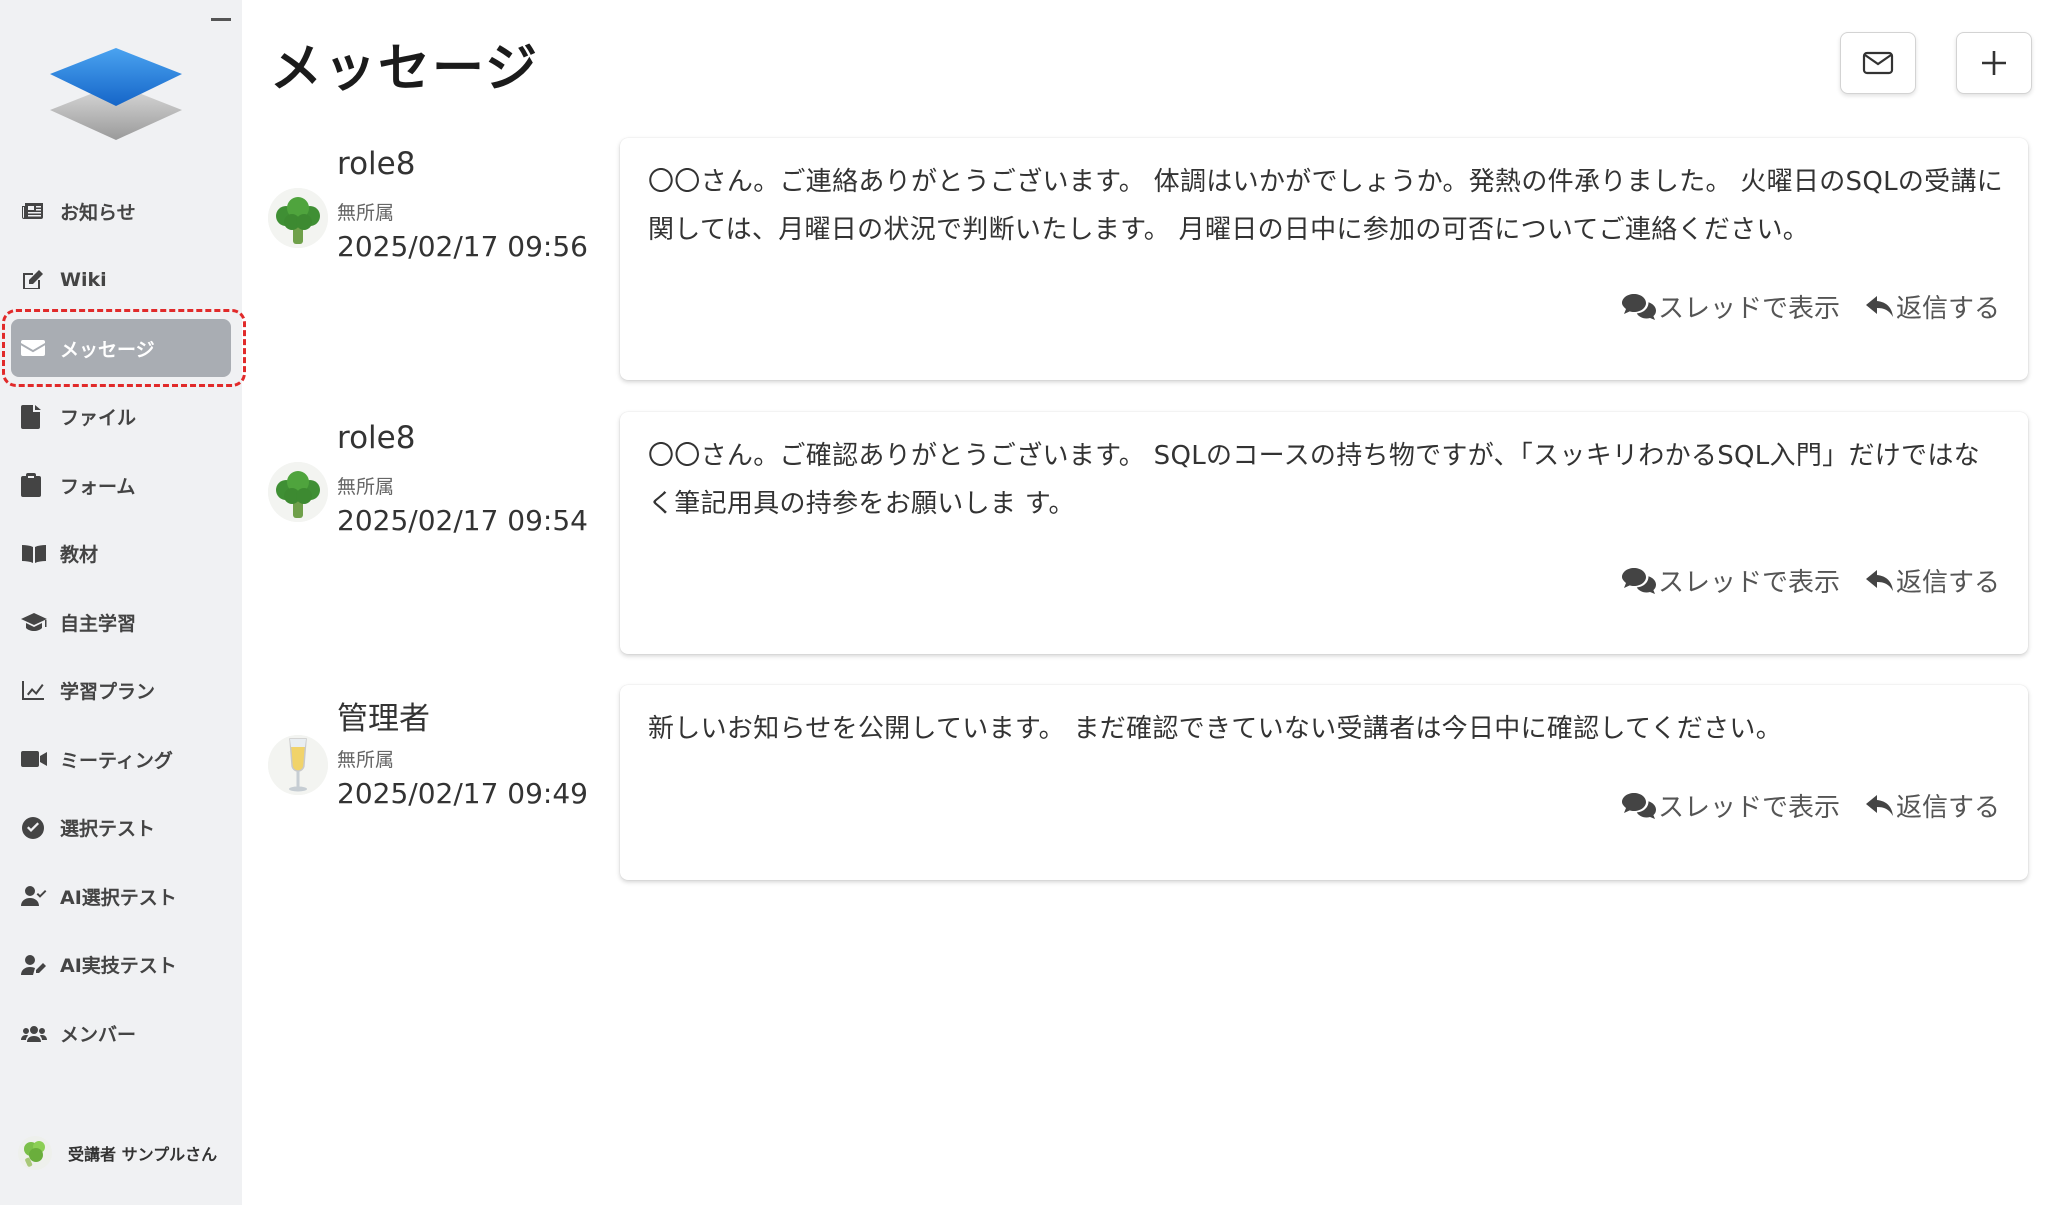  Describe the element at coordinates (121, 280) in the screenshot. I see `sidebar-item-wiki: Wiki` at that location.